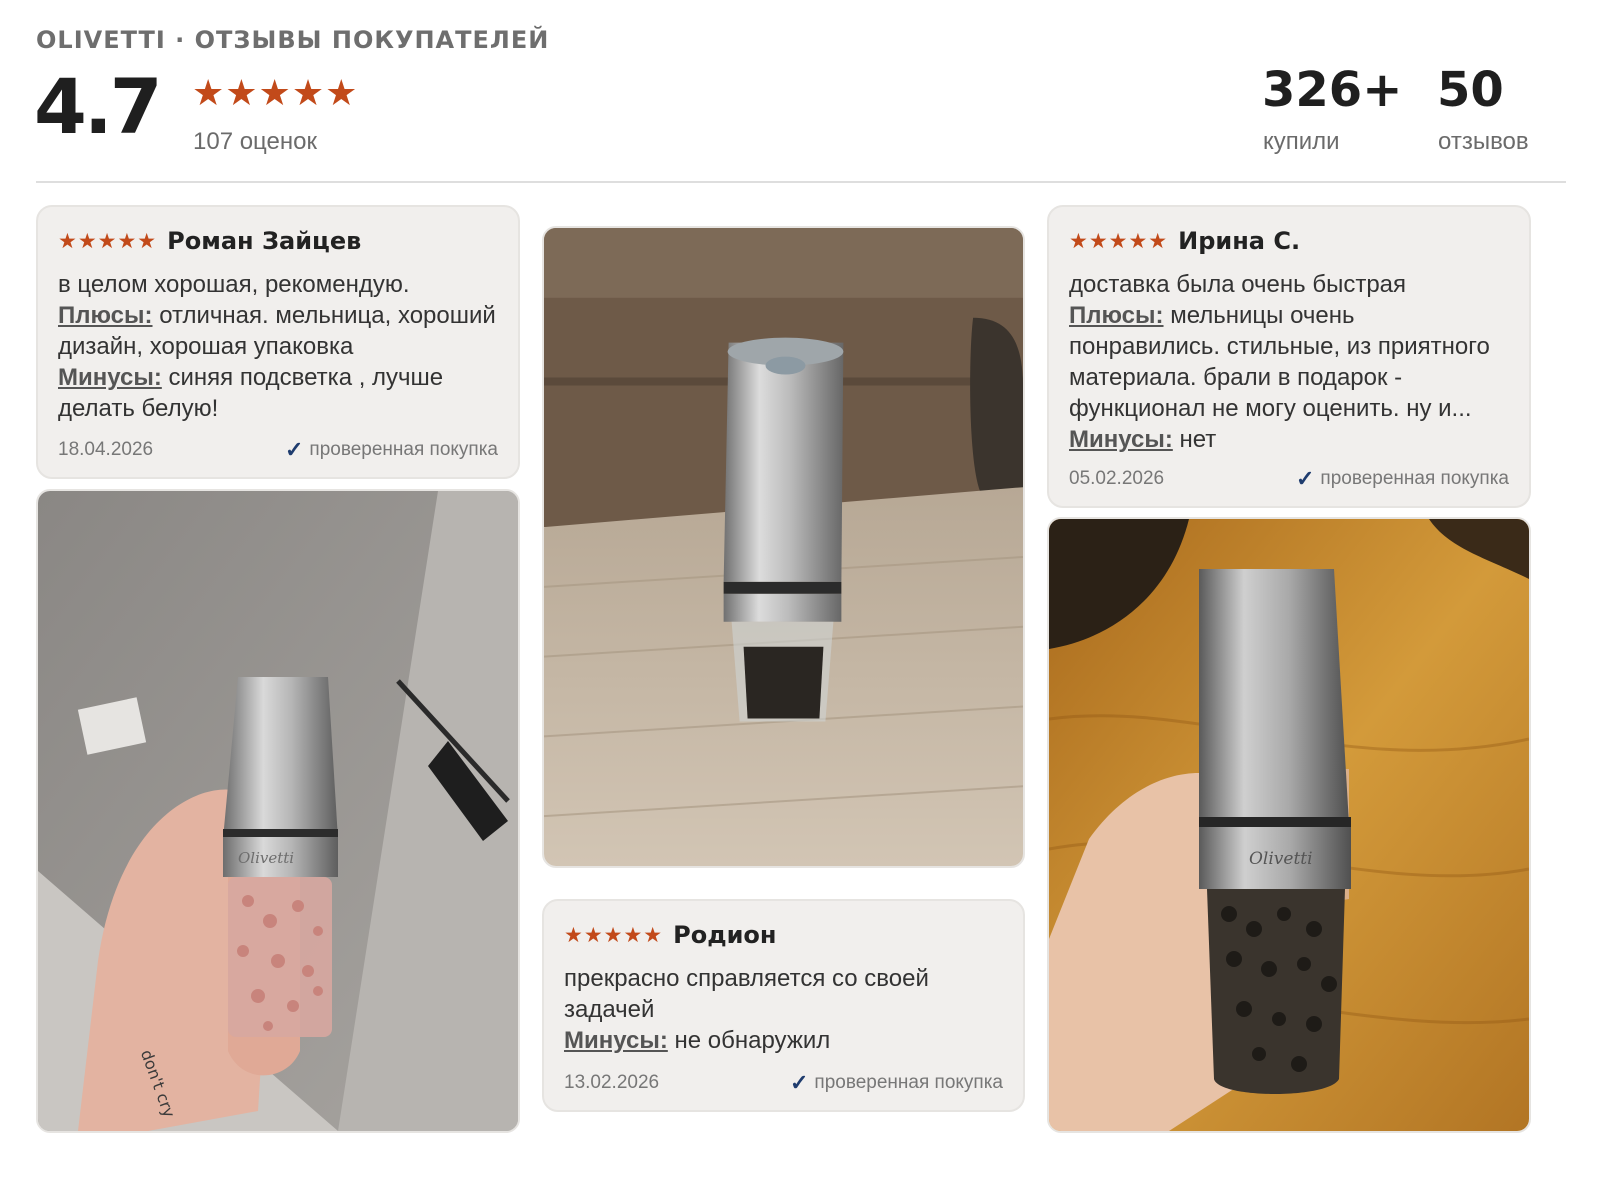 The image size is (1600, 1200). What do you see at coordinates (1301, 141) in the screenshot?
I see `bought-label: купили` at bounding box center [1301, 141].